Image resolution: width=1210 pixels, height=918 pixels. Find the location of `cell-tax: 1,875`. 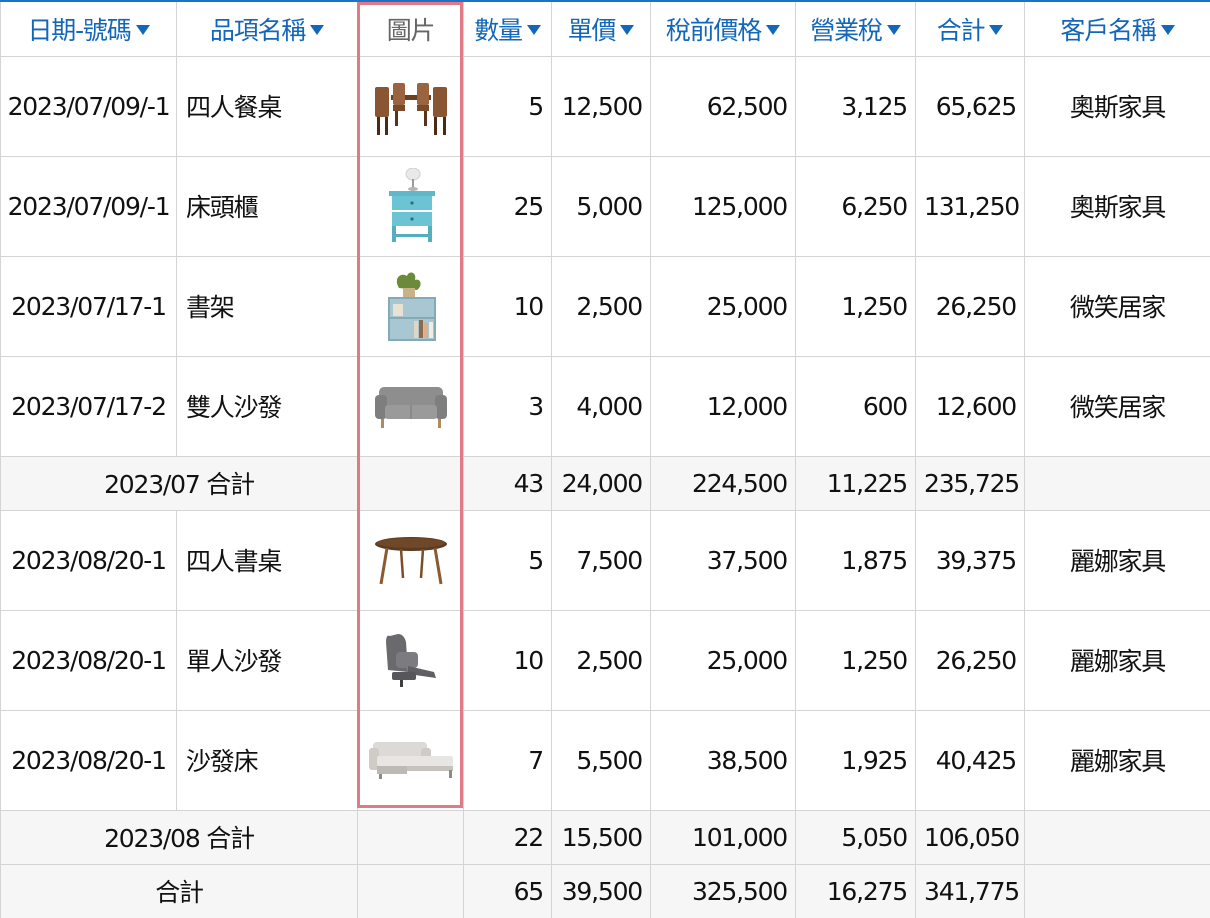

cell-tax: 1,875 is located at coordinates (855, 560).